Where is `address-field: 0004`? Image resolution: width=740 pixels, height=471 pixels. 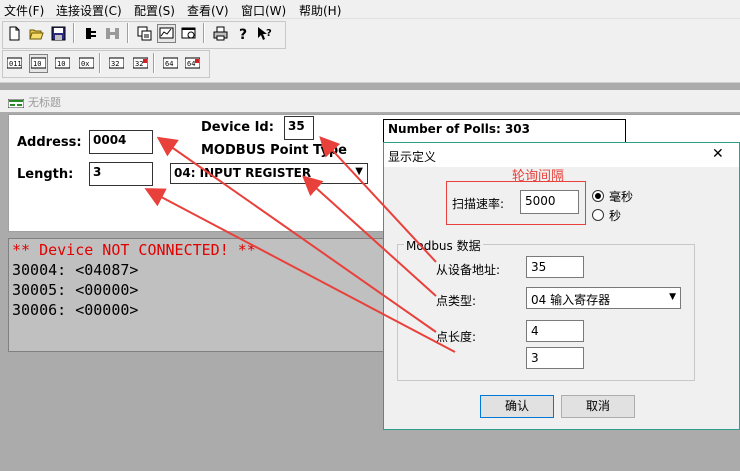
address-field: 0004 is located at coordinates (121, 142).